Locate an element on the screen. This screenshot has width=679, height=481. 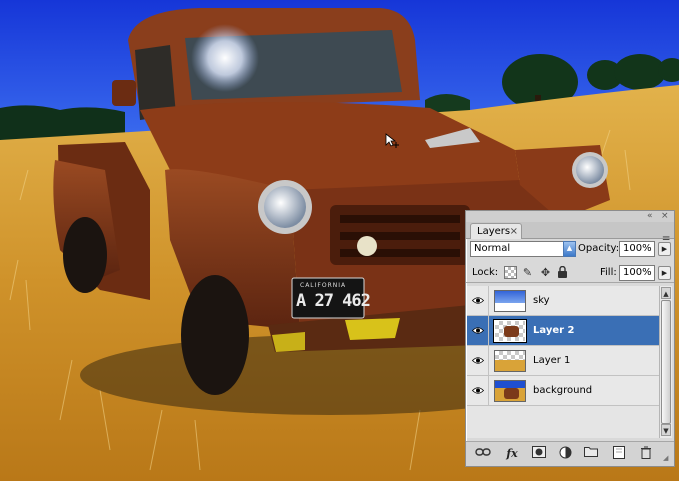
layer-name: Layer 2 is located at coordinates (553, 330).